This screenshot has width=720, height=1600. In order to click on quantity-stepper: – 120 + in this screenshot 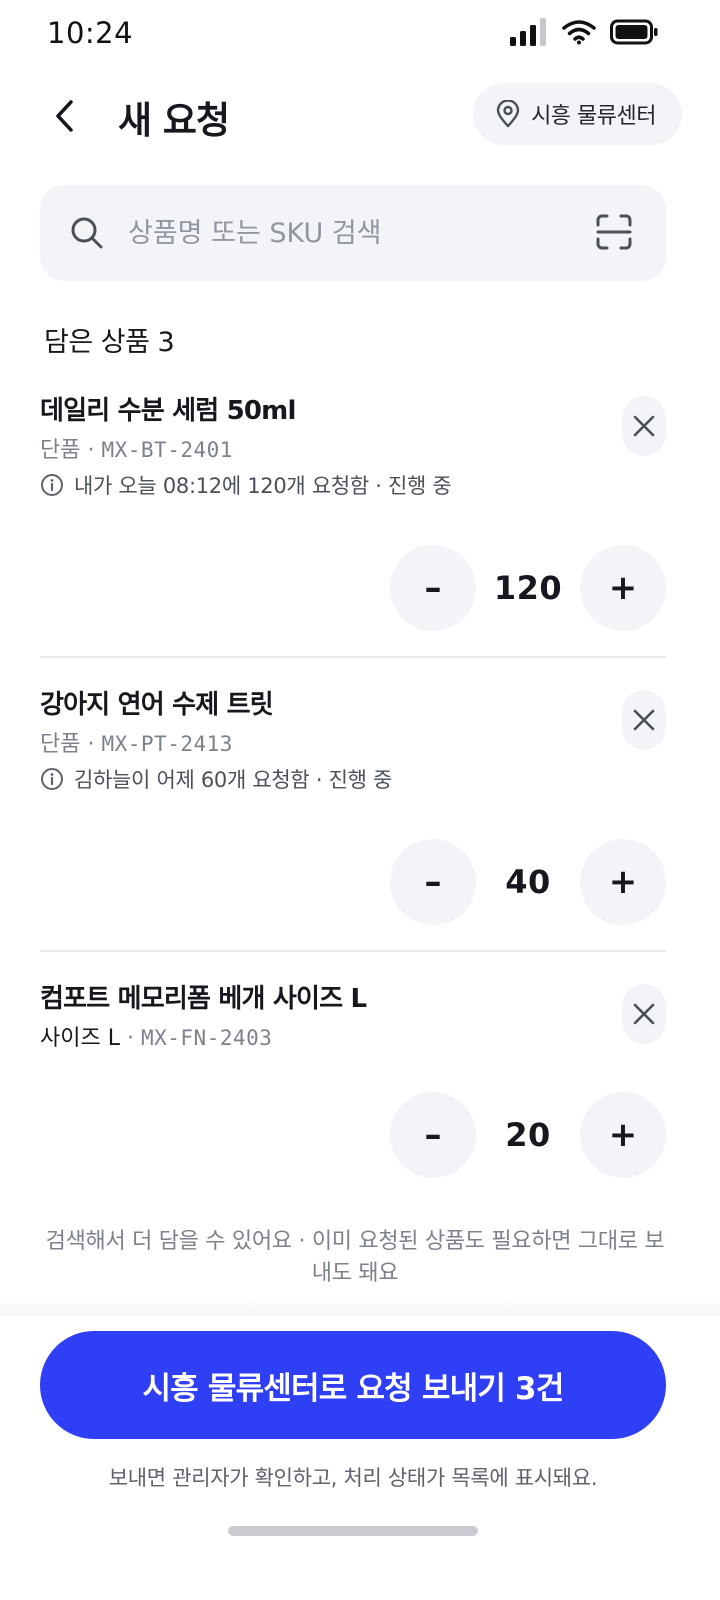, I will do `click(528, 589)`.